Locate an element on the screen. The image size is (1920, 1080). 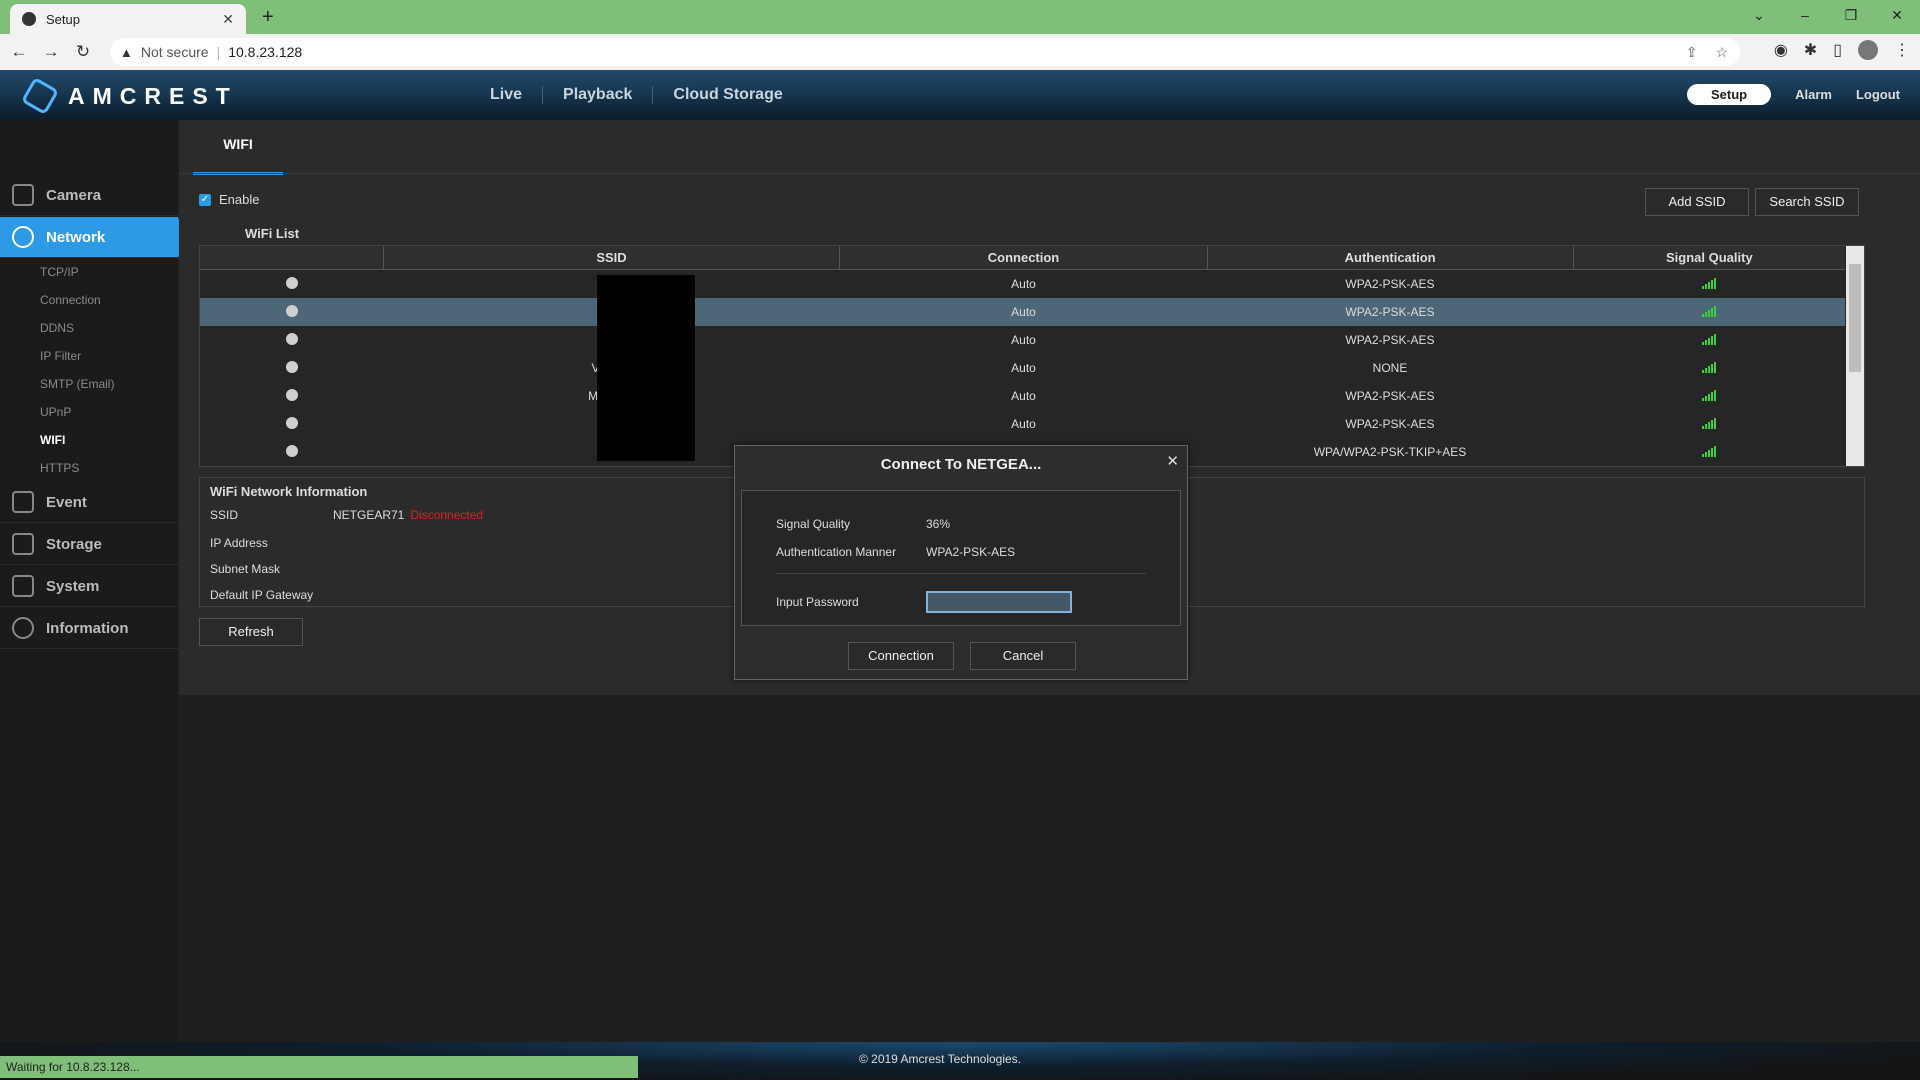
sidebar-subitem-smtp: SMTP (Email) is located at coordinates (77, 384).